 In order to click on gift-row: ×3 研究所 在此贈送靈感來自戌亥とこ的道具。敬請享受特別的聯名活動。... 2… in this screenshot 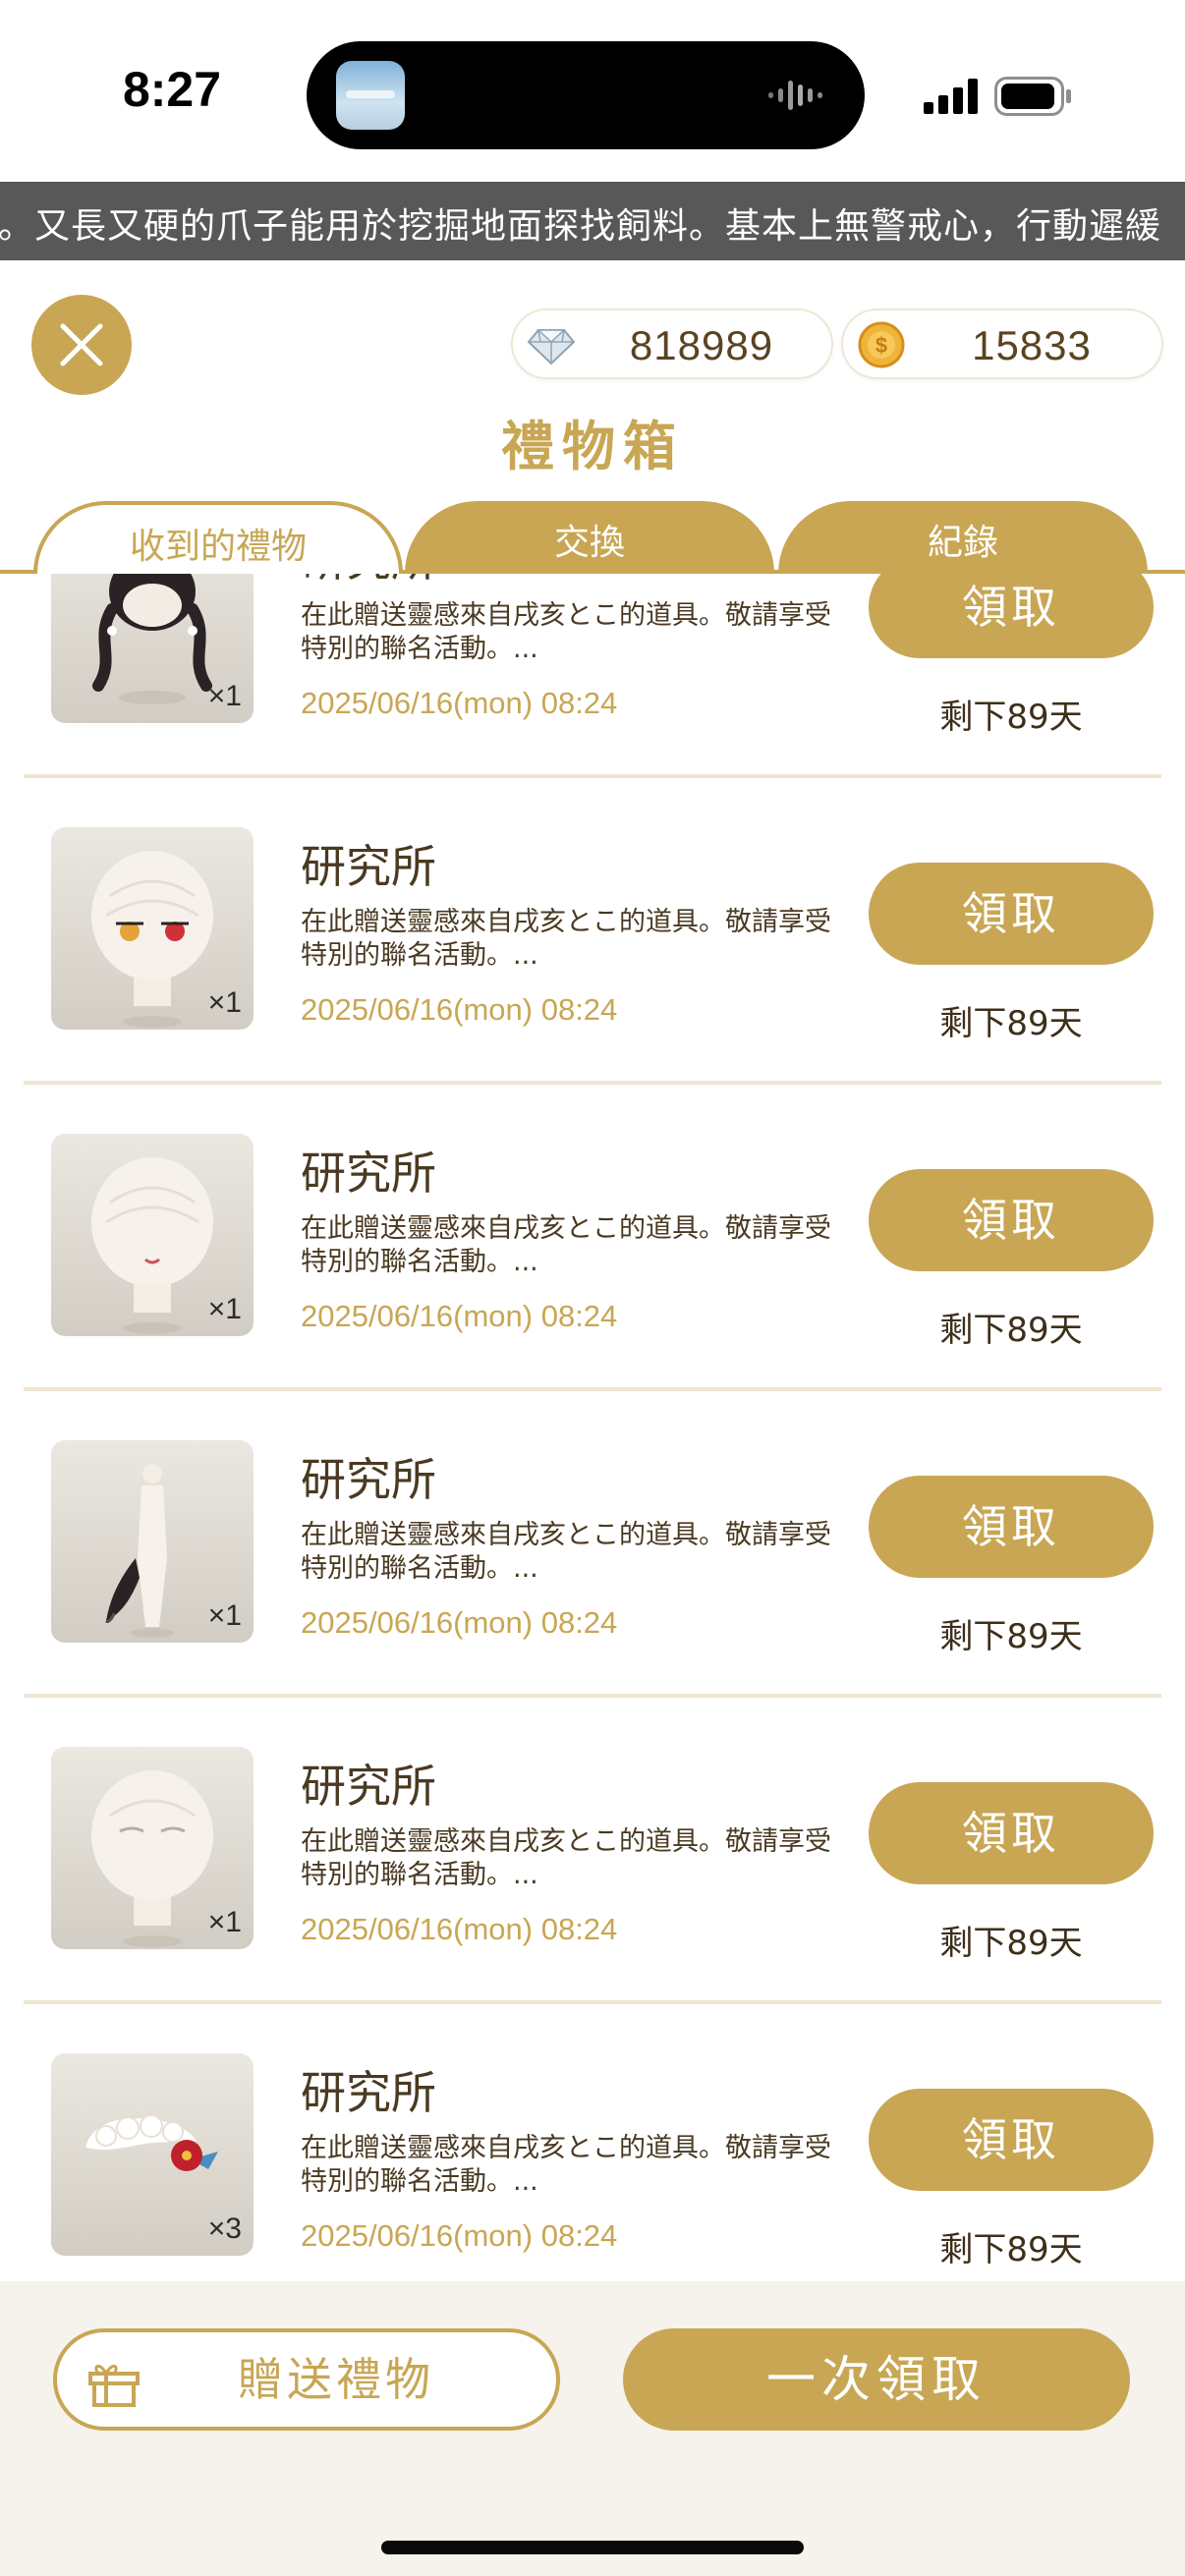, I will do `click(592, 2142)`.